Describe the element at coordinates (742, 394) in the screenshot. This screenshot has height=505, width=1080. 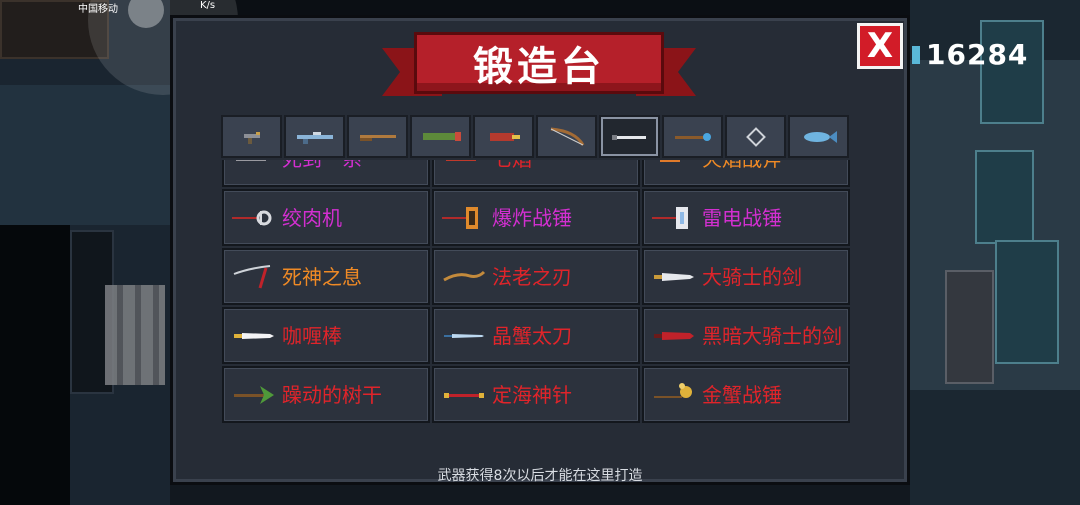
I see `weapon-name: 金蟹战锤` at that location.